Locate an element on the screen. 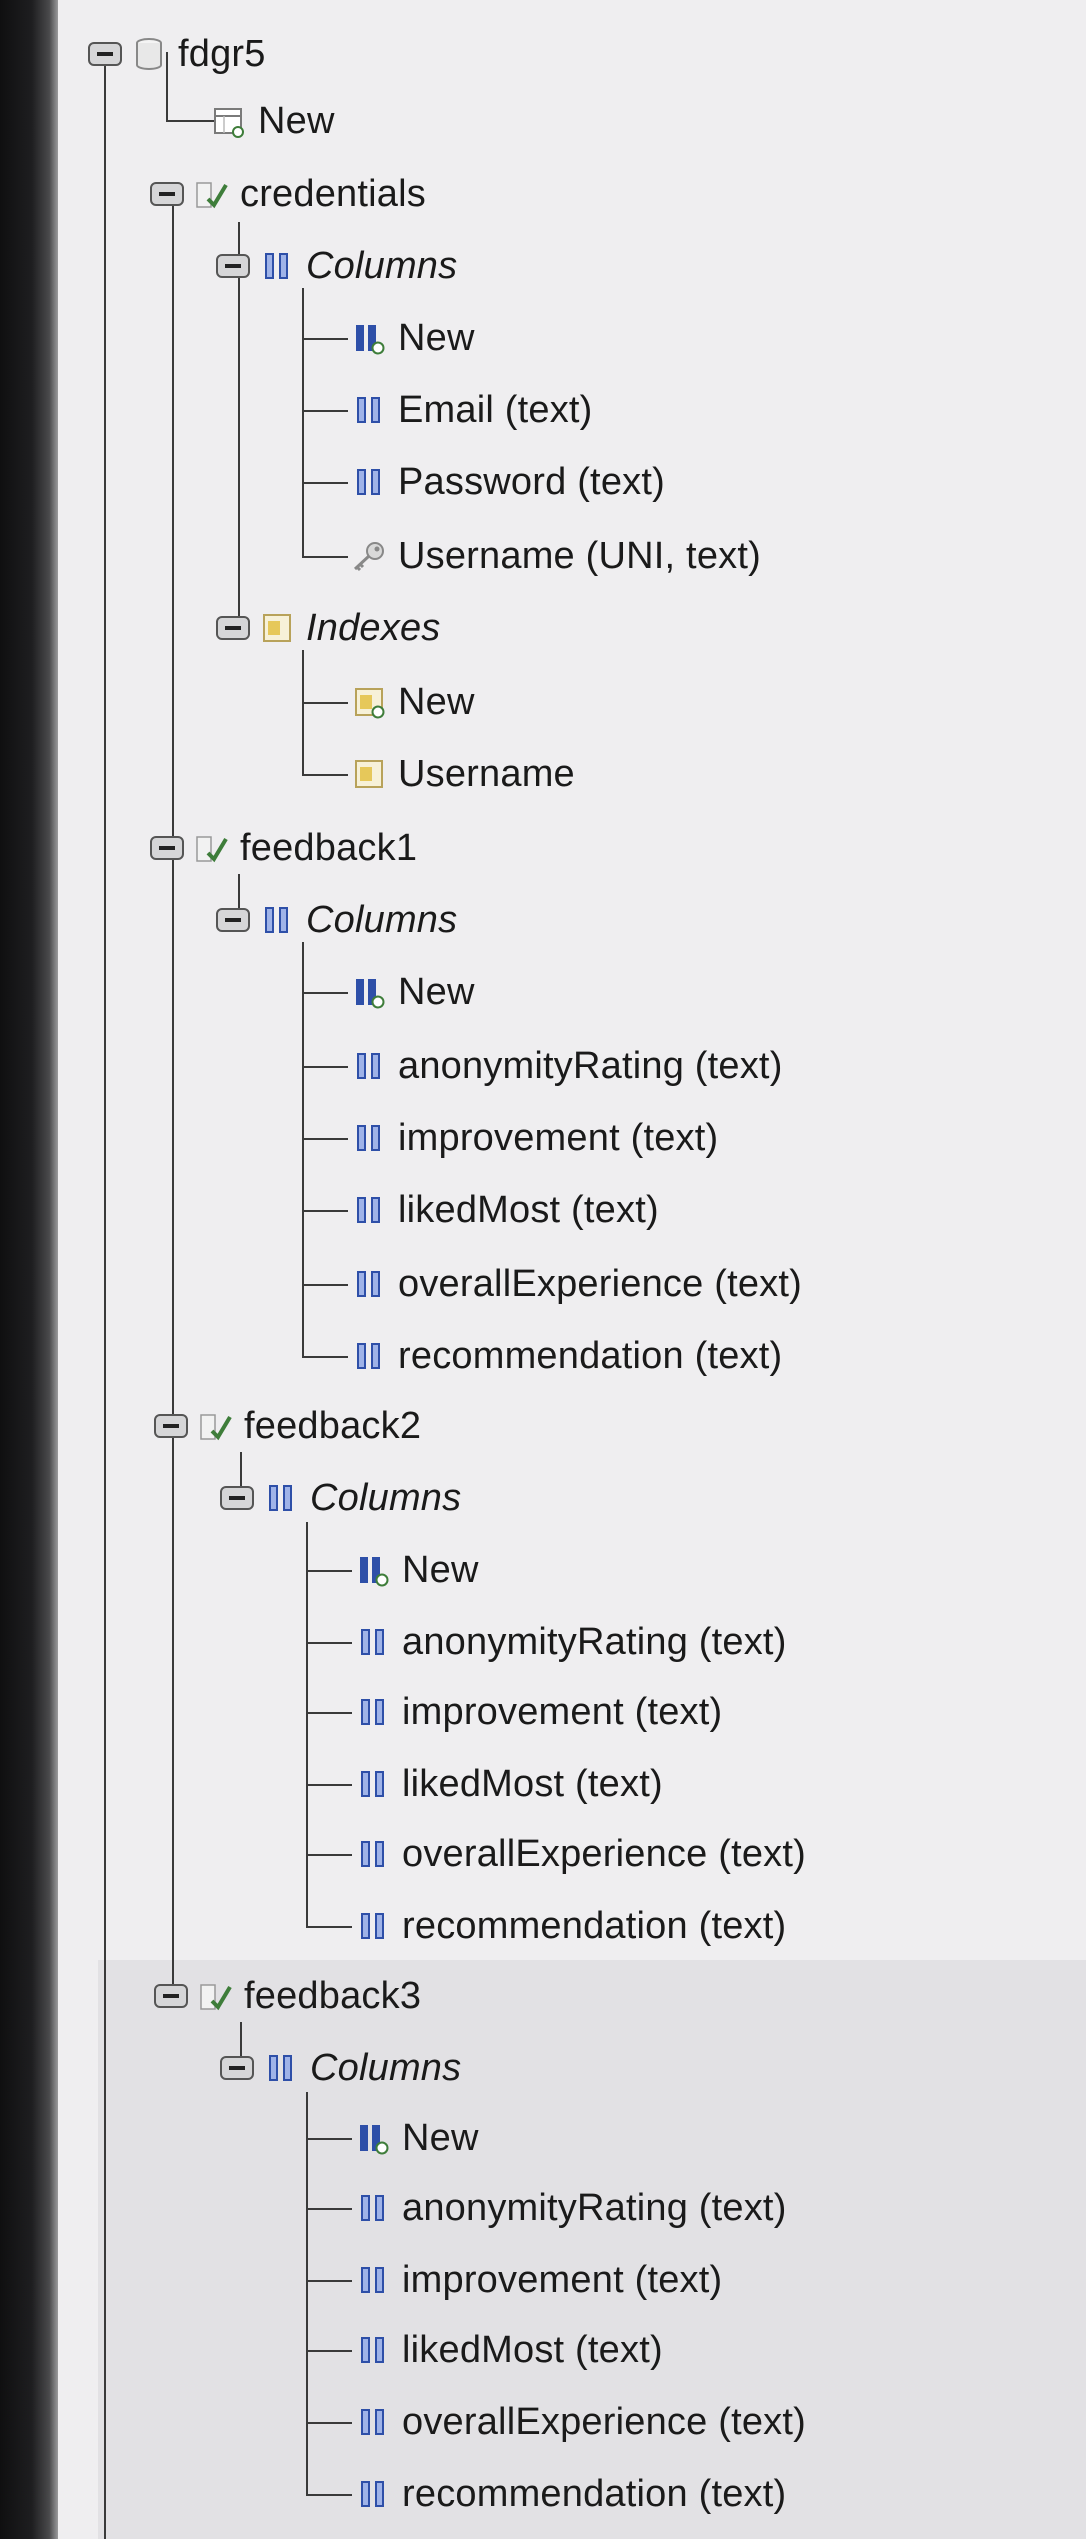  column-label: improvement (text) is located at coordinates (562, 1711).